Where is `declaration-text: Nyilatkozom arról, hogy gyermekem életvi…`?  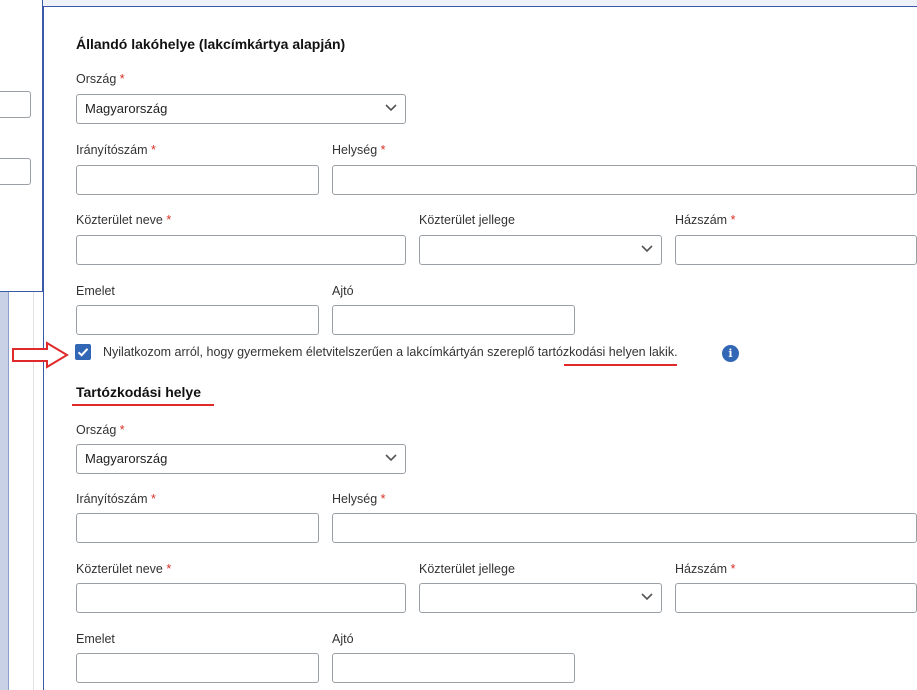
declaration-text: Nyilatkozom arról, hogy gyermekem életvi… is located at coordinates (390, 352).